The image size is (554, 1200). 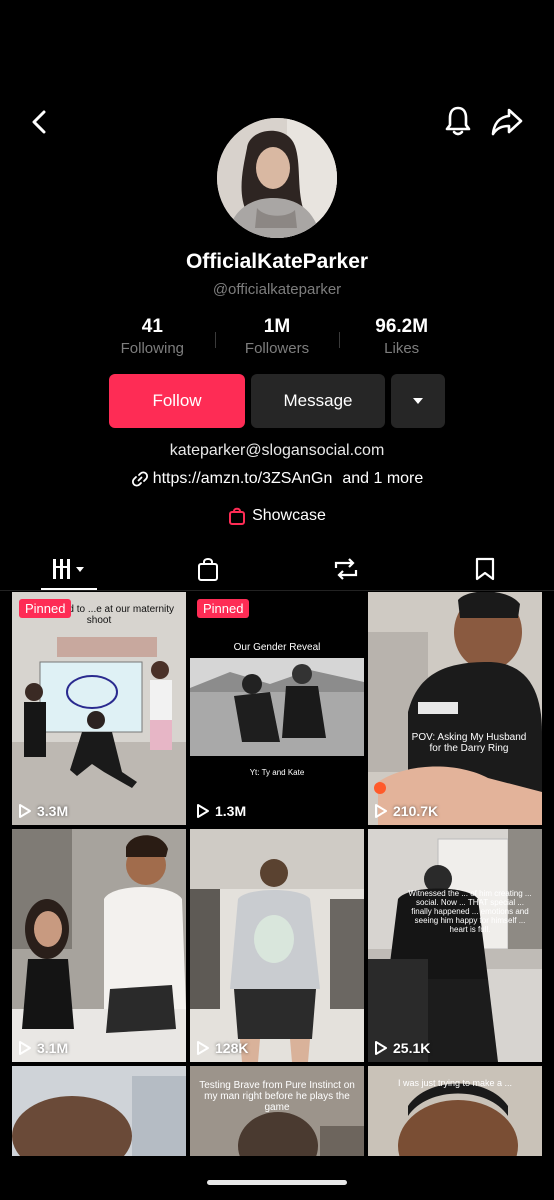 What do you see at coordinates (458, 121) in the screenshot?
I see `bell-icon` at bounding box center [458, 121].